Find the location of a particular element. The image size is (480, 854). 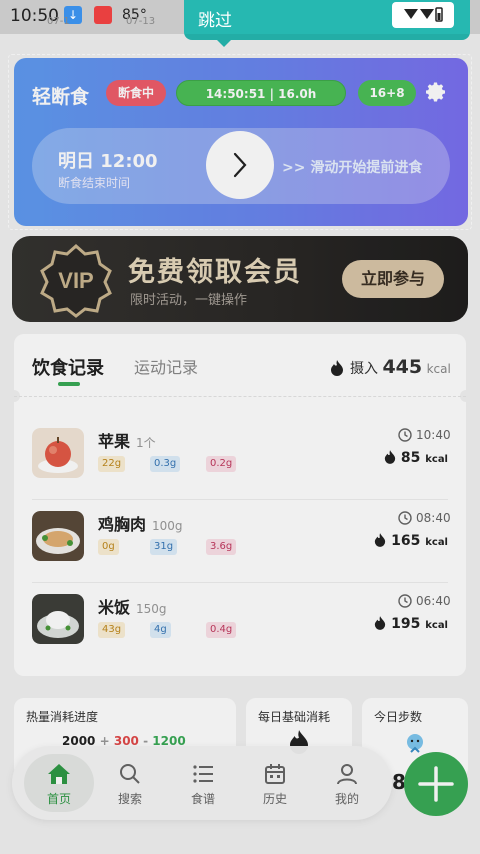

status-date-left: 07-1 is located at coordinates (58, 21).